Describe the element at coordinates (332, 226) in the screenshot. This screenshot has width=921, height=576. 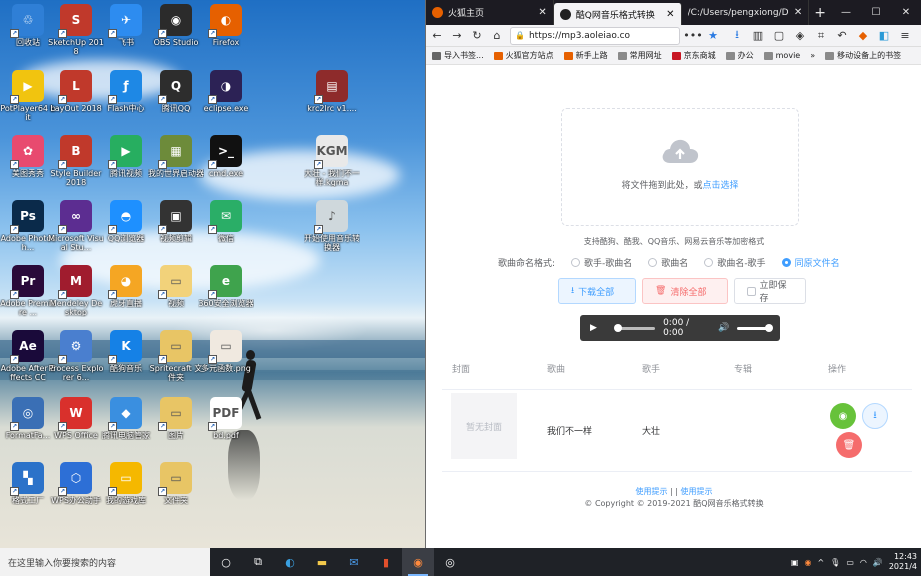
I see `desktop-icon: ♪ ↗ 开始使用音乐转换器` at that location.